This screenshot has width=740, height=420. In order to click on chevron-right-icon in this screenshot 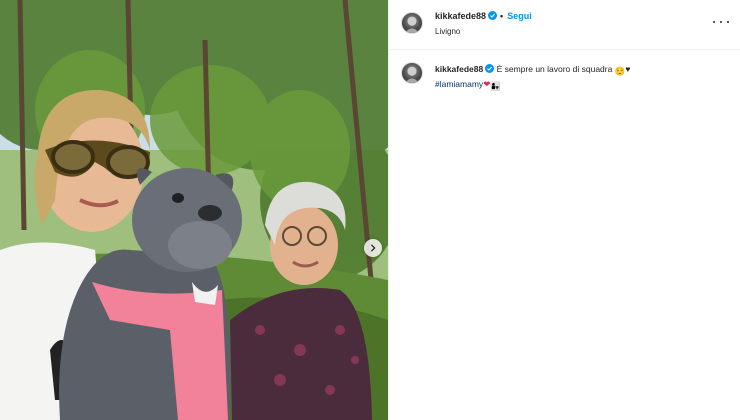, I will do `click(373, 248)`.